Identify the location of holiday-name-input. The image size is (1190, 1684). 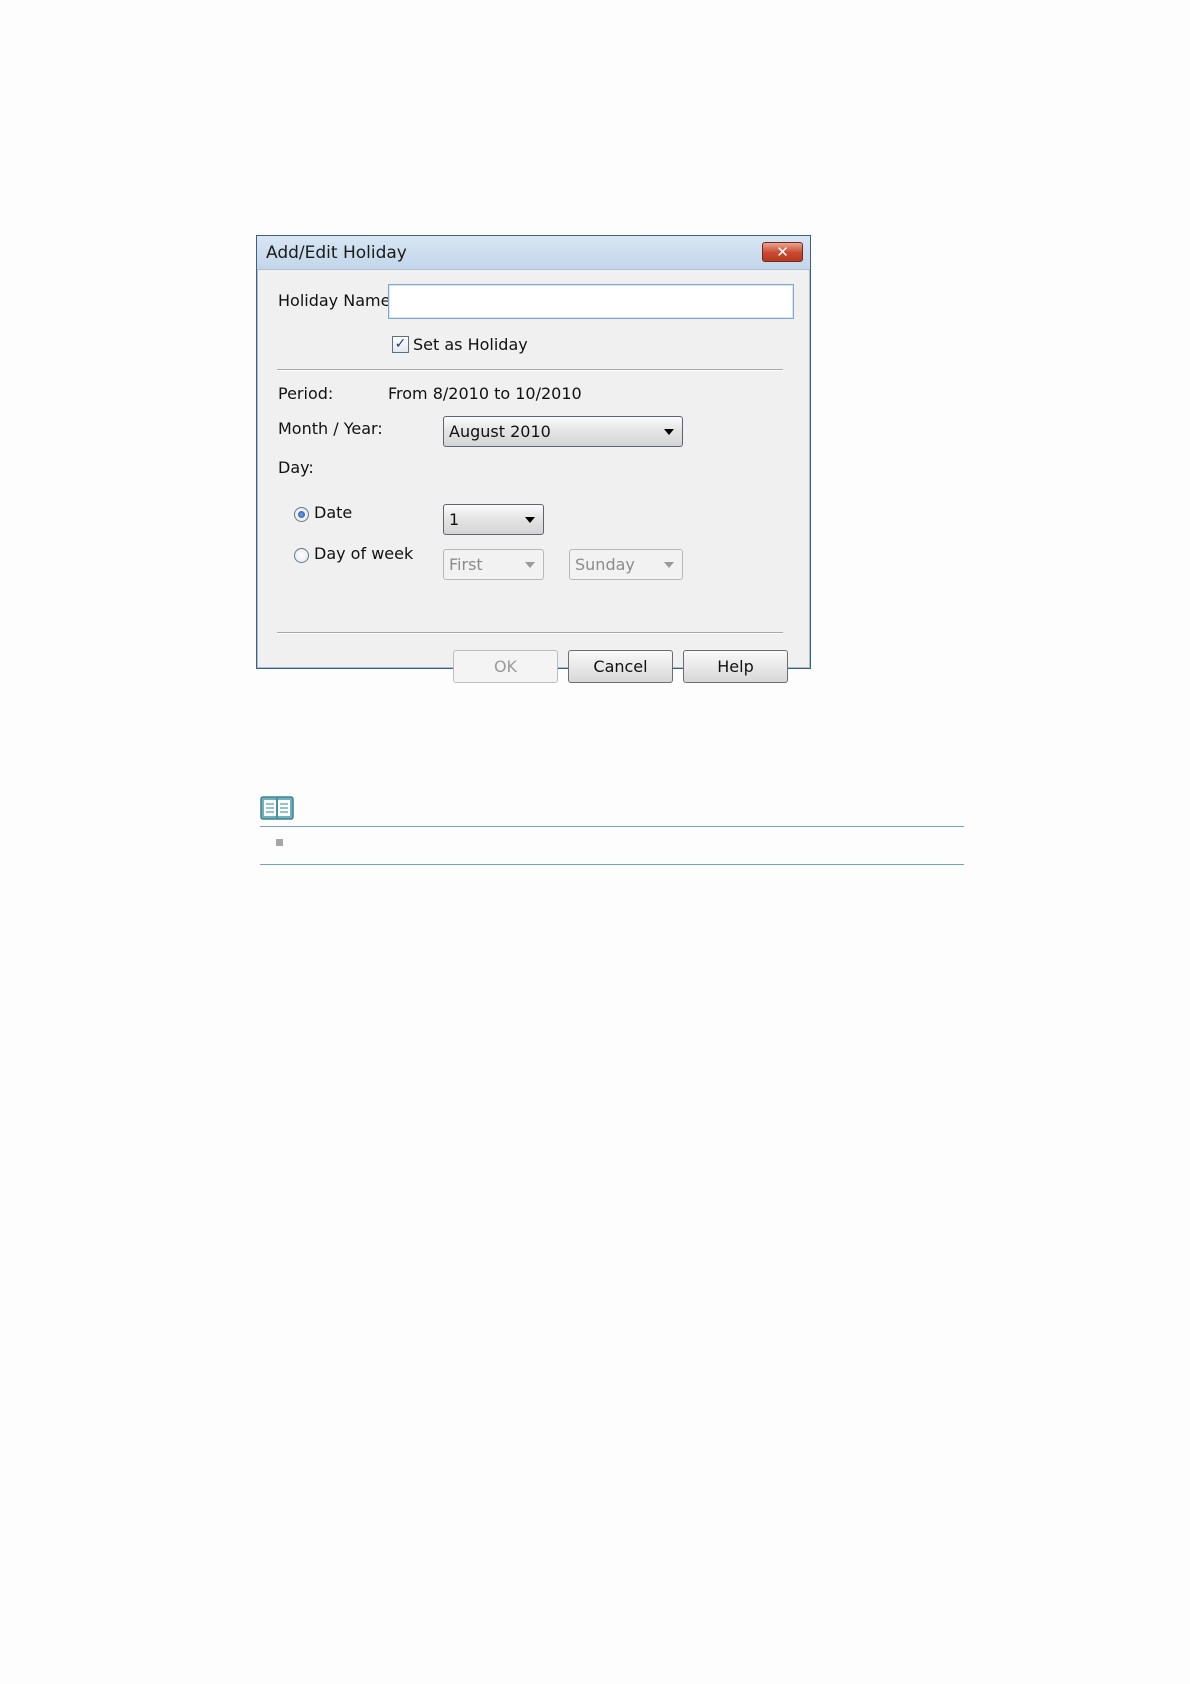
(591, 301).